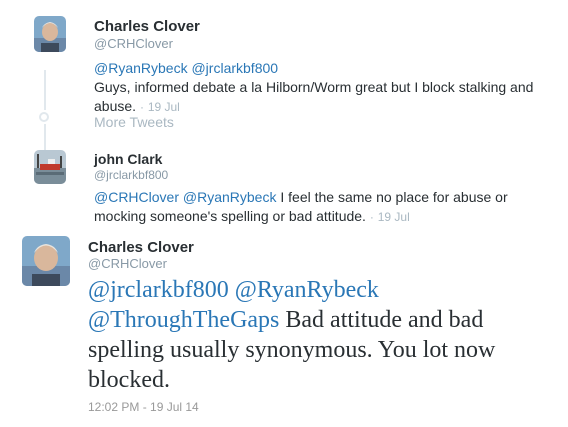  What do you see at coordinates (131, 175) in the screenshot?
I see `tweet-author-handle: @jrclarkbf800` at bounding box center [131, 175].